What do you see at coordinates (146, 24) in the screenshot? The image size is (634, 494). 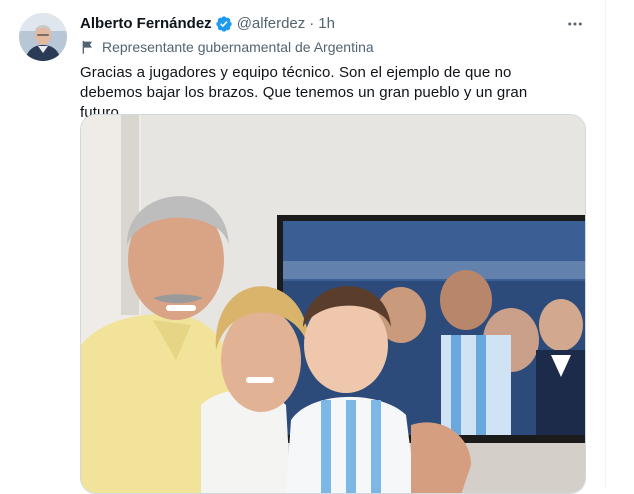 I see `author-name: Alberto Fernández` at bounding box center [146, 24].